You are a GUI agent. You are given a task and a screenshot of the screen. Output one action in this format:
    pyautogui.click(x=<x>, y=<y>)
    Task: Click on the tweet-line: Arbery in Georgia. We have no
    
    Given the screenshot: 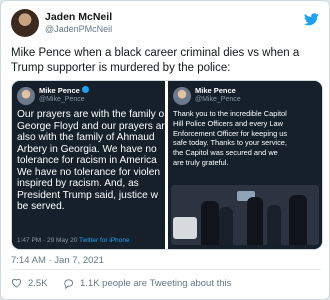 What is the action you would take?
    pyautogui.click(x=87, y=149)
    